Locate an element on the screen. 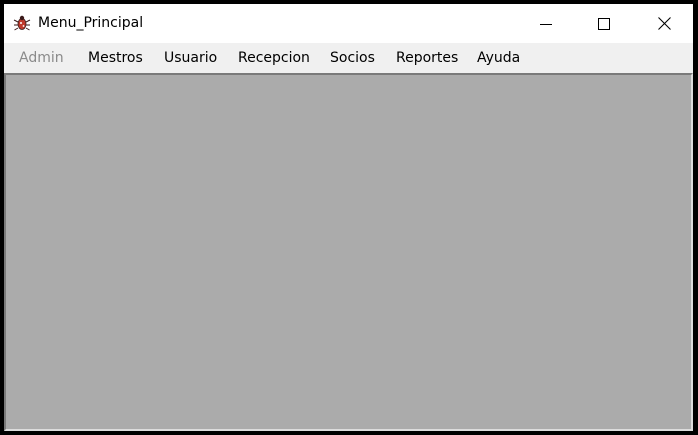 This screenshot has height=435, width=698. menu-usuario: Usuario is located at coordinates (190, 58).